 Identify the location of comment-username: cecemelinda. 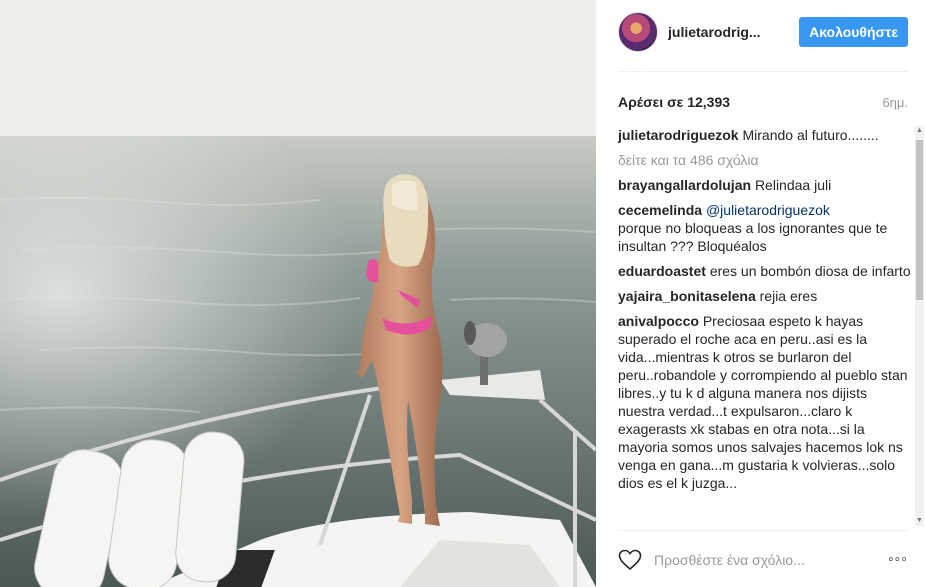
(660, 210).